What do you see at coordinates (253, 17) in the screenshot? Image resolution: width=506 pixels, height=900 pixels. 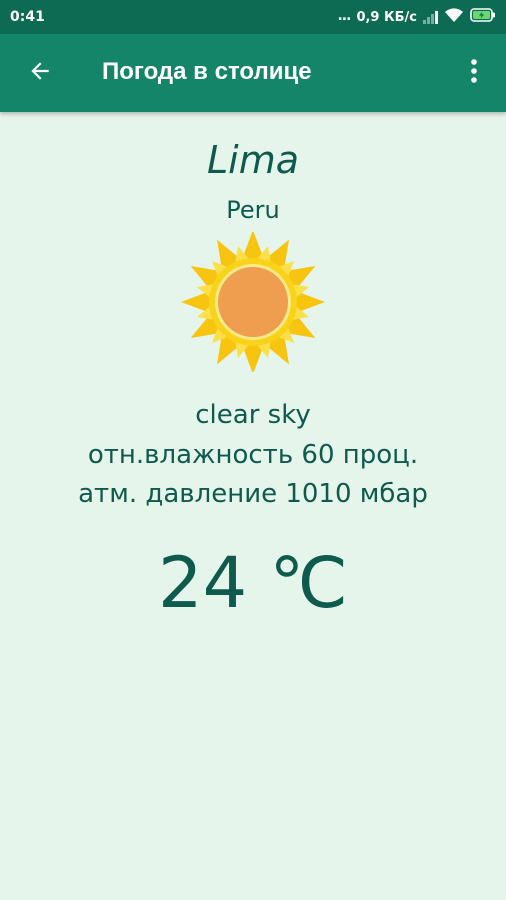 I see `status-bar: 0:41 ... 0,9 КБ/с` at bounding box center [253, 17].